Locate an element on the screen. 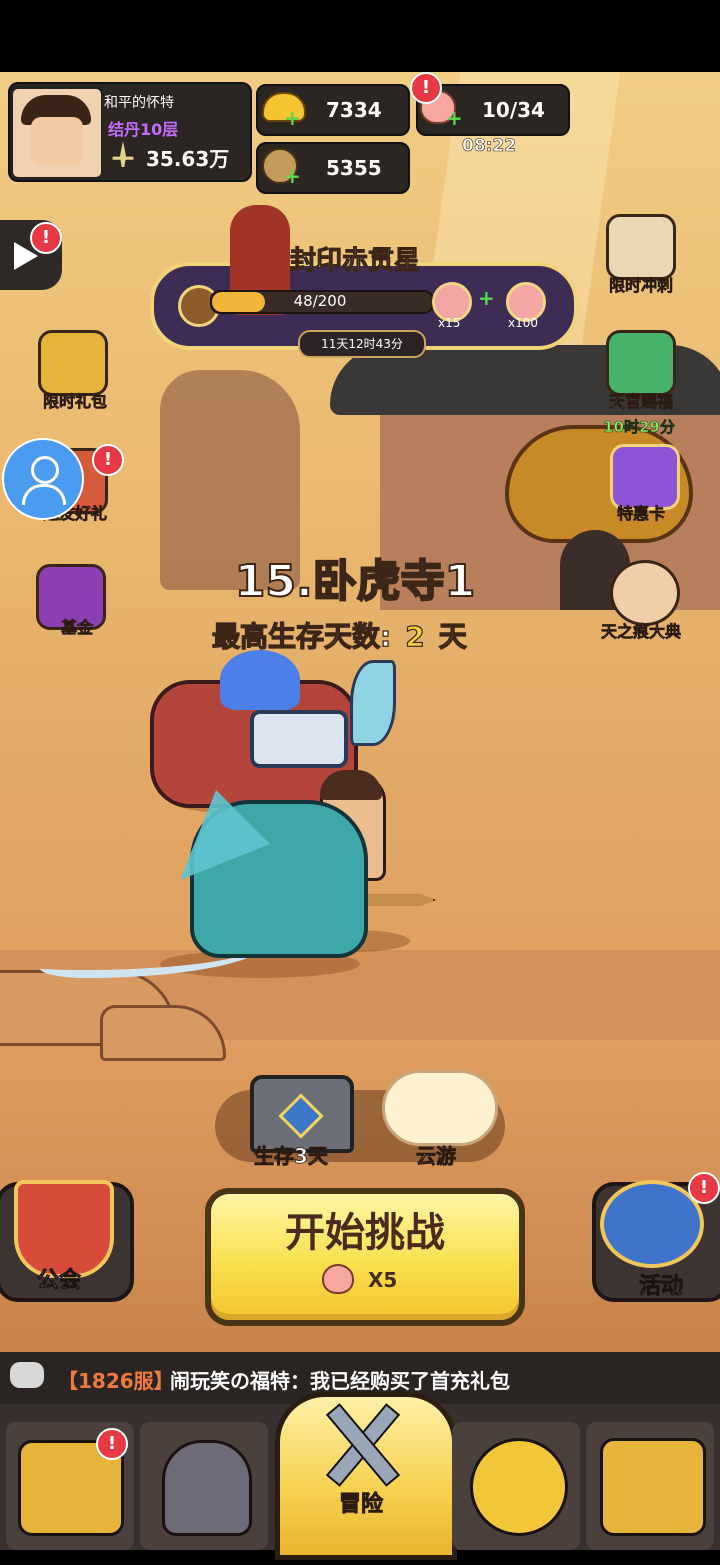 This screenshot has width=720, height=1565. gift-pack-icon is located at coordinates (73, 363).